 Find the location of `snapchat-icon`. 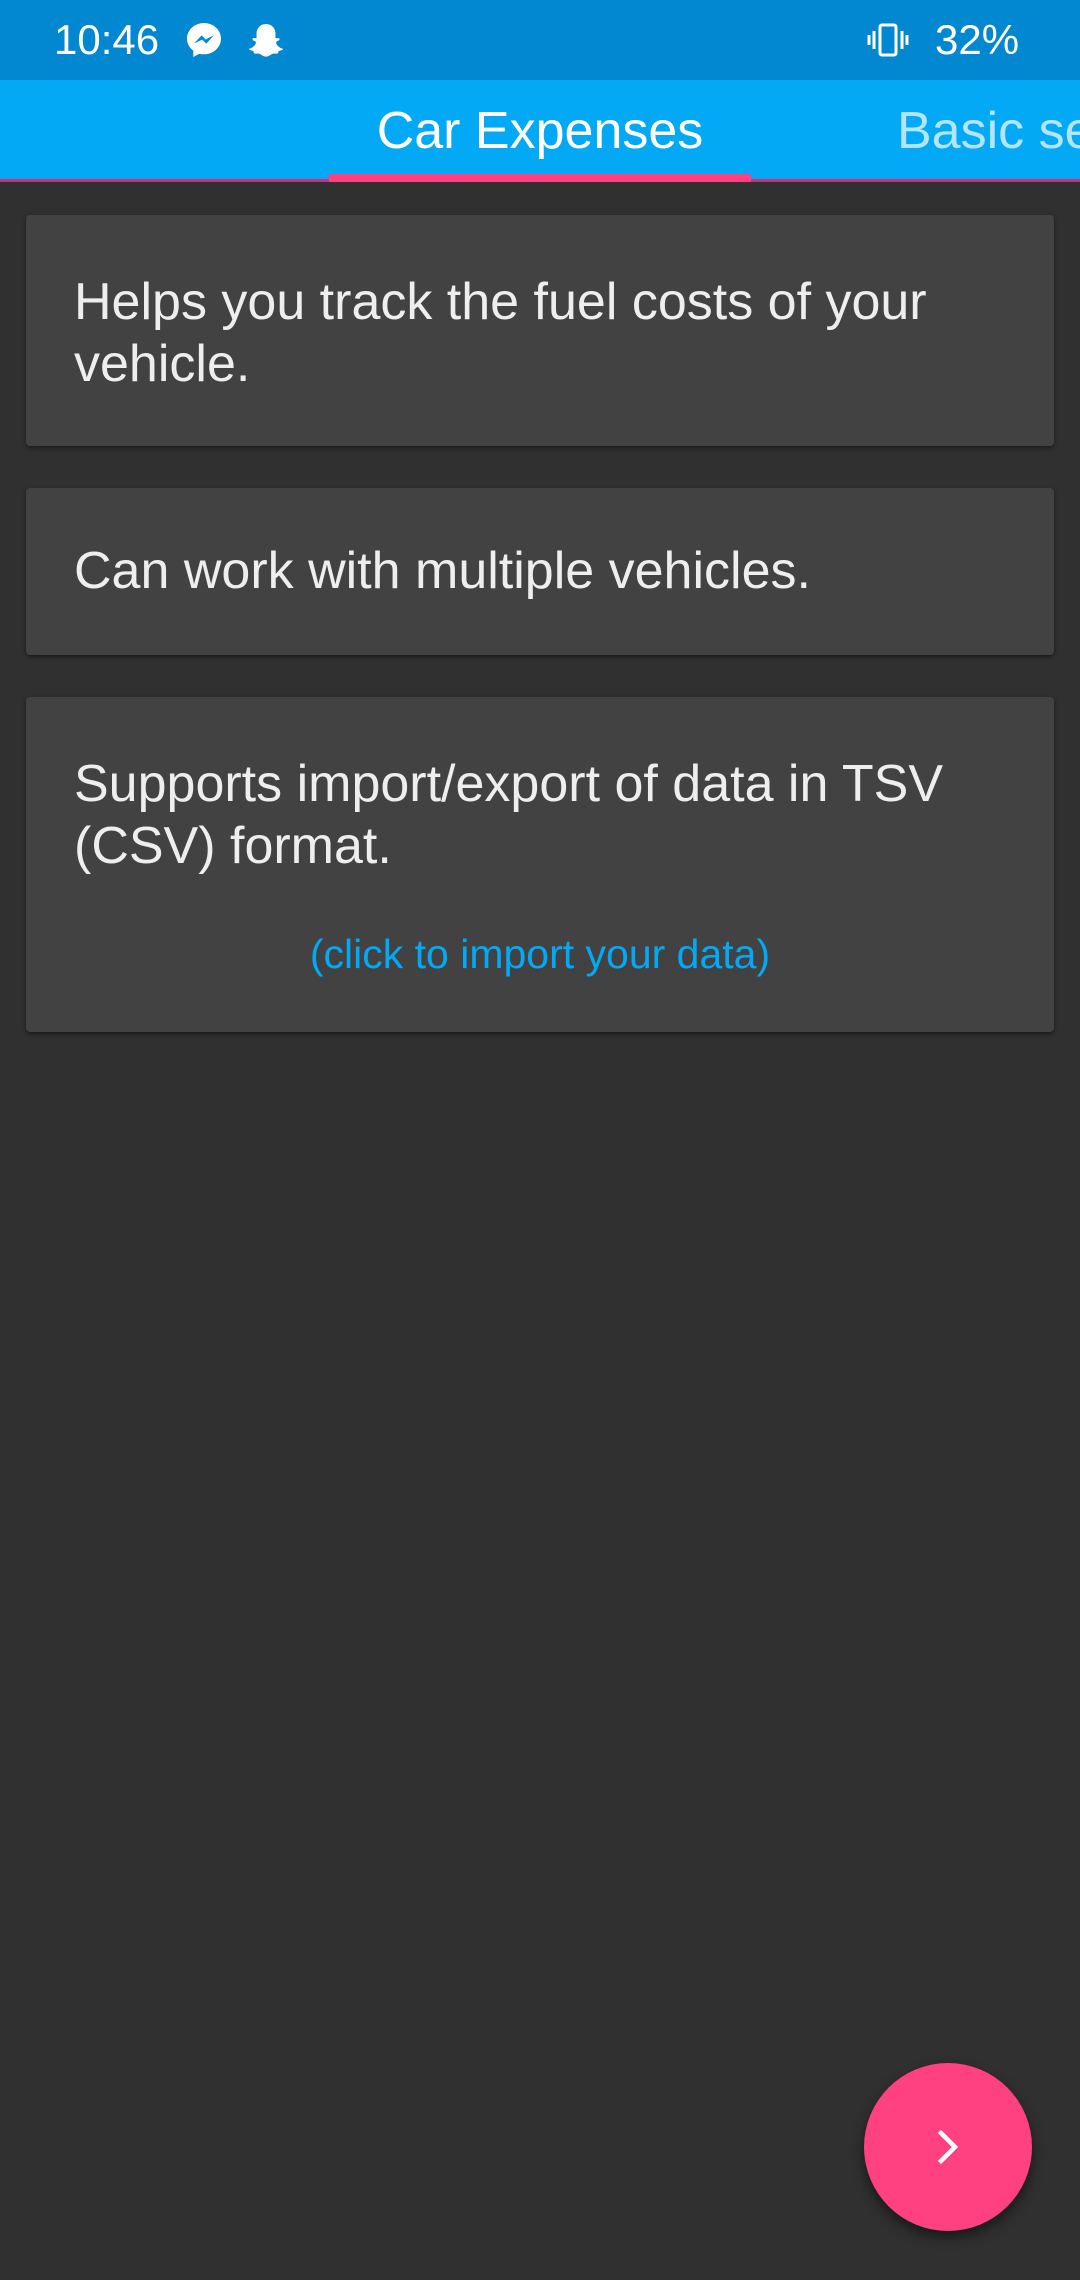

snapchat-icon is located at coordinates (266, 40).